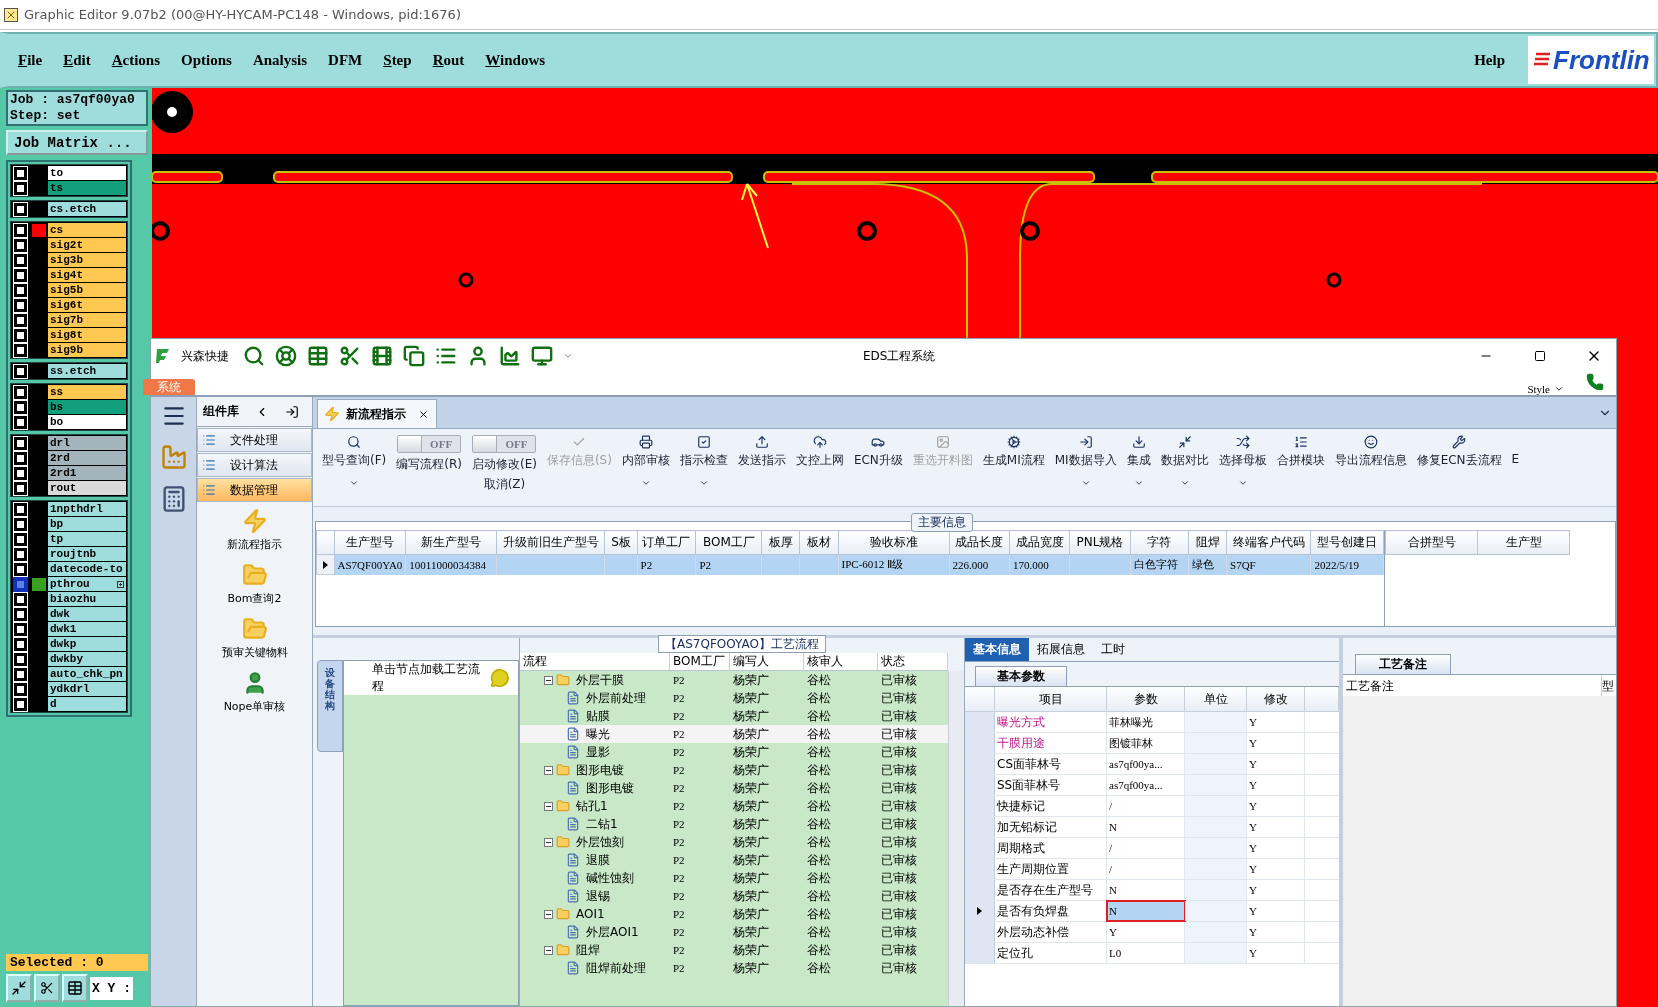  Describe the element at coordinates (767, 661) in the screenshot. I see `column-header: 编写人` at that location.